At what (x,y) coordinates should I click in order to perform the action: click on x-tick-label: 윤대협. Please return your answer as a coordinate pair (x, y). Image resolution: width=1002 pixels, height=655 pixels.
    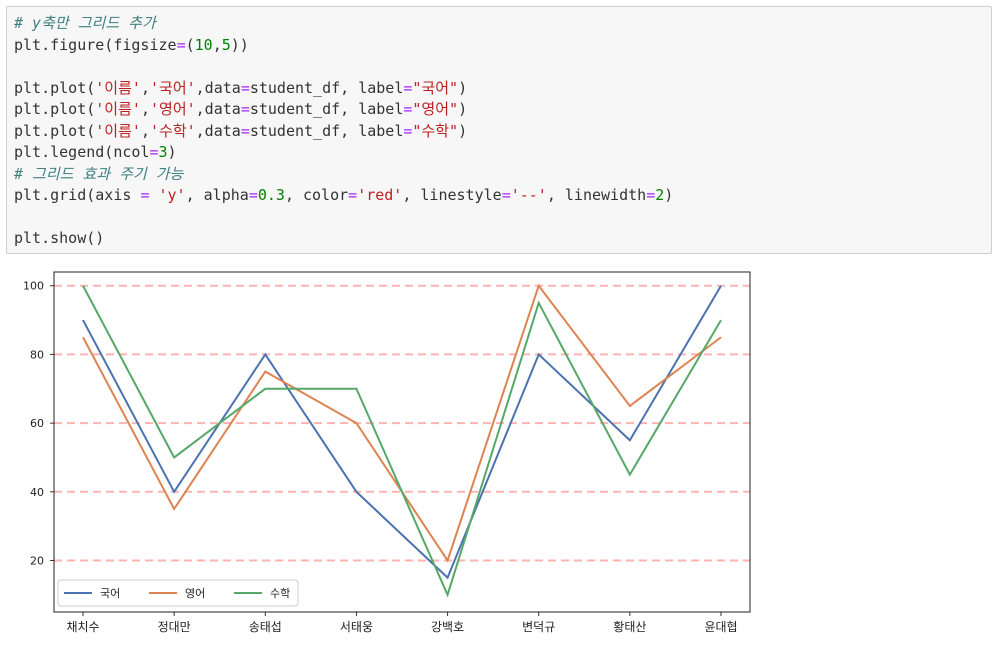
    Looking at the image, I should click on (720, 627).